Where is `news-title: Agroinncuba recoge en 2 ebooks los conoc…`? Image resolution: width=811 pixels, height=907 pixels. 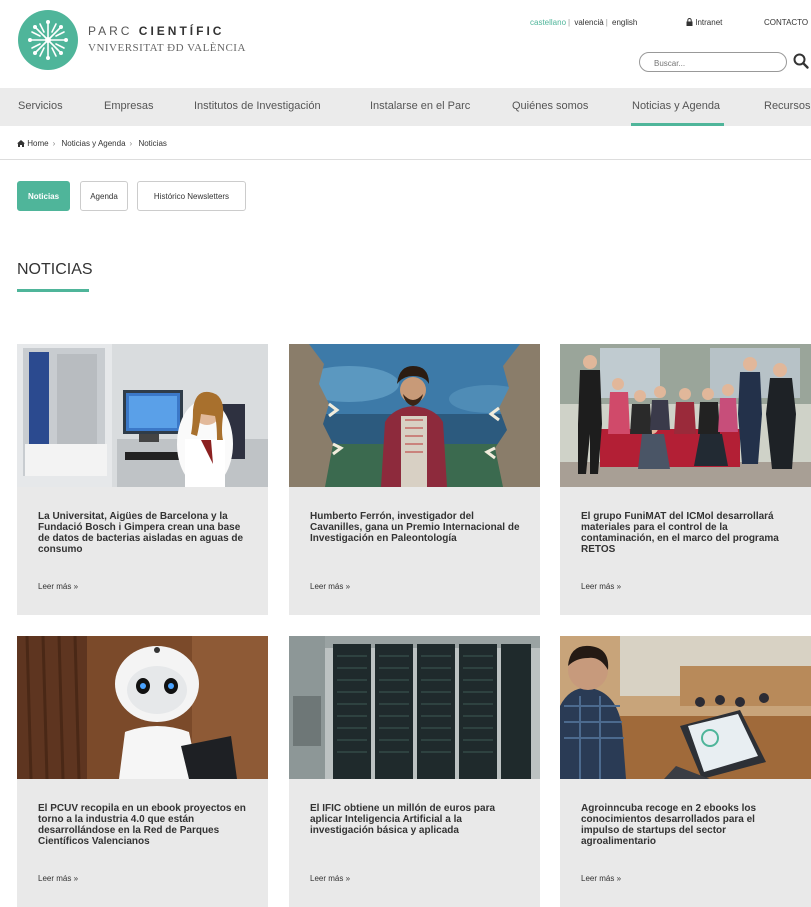 news-title: Agroinncuba recoge en 2 ebooks los conoc… is located at coordinates (687, 825).